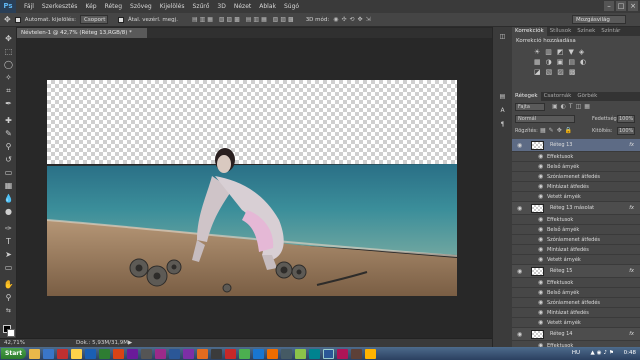  I want to click on app-brown-icon, so click(357, 353).